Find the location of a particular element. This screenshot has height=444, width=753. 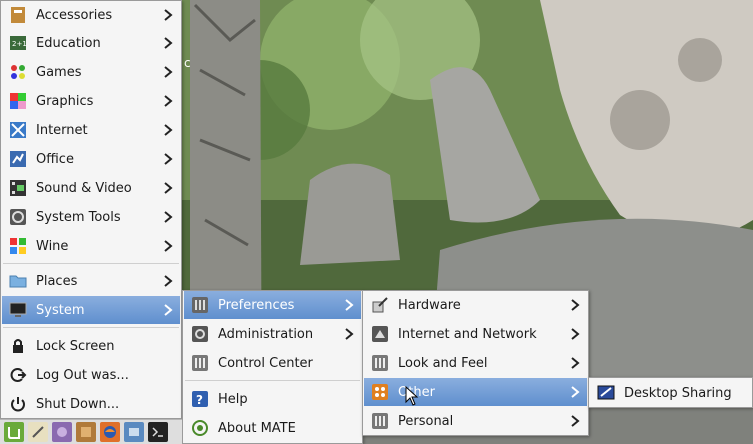

menu-item-system-tools: System Tools is located at coordinates (91, 217).